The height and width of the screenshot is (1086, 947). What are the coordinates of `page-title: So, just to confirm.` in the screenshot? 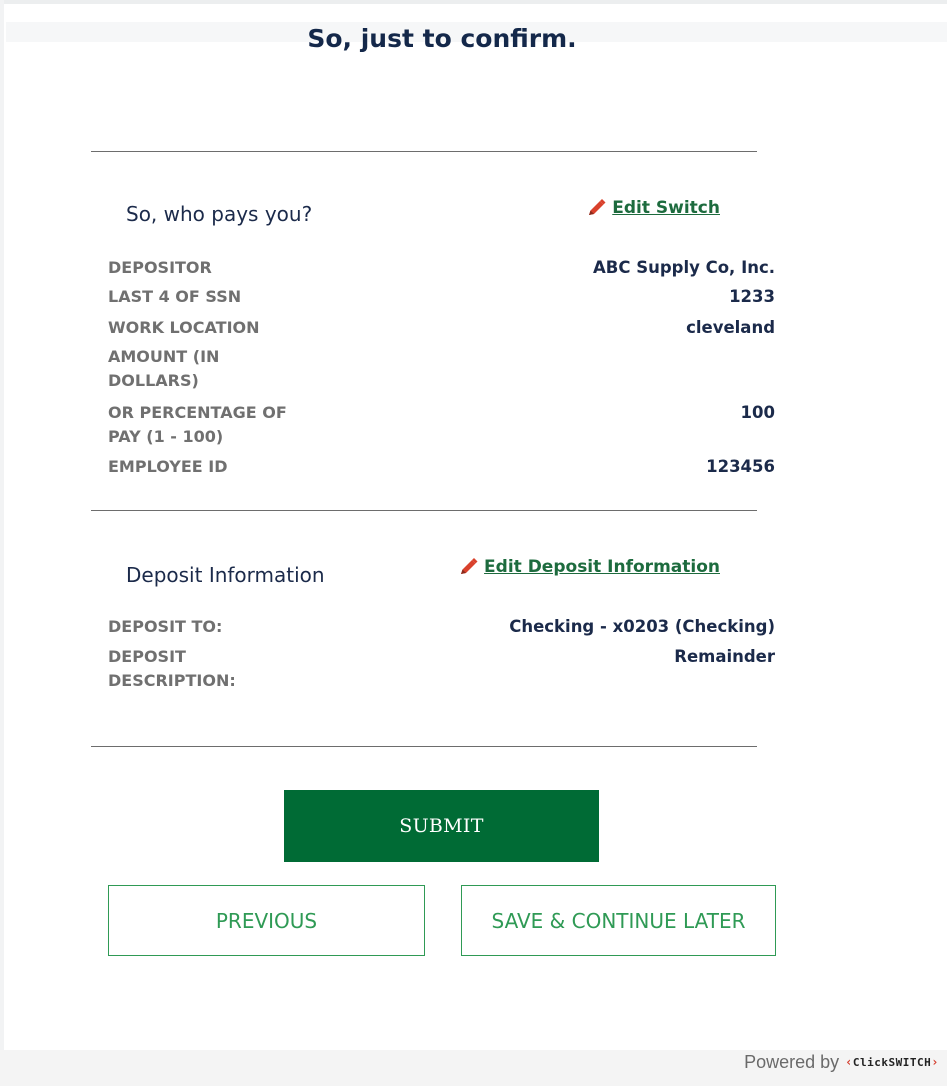 It's located at (442, 38).